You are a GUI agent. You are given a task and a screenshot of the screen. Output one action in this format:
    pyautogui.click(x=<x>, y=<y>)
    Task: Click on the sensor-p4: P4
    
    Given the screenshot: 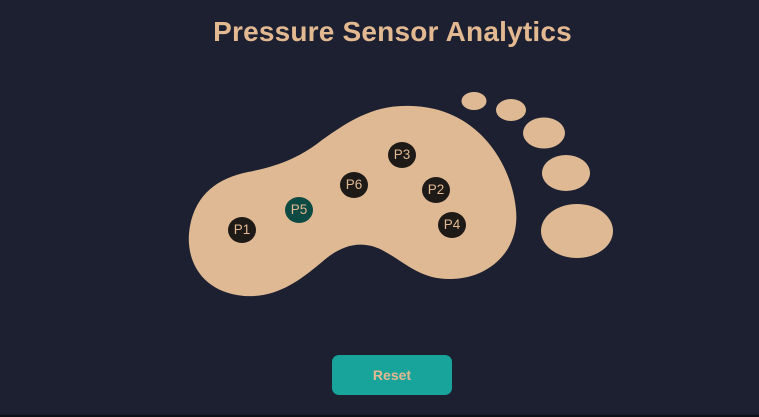 What is the action you would take?
    pyautogui.click(x=452, y=225)
    